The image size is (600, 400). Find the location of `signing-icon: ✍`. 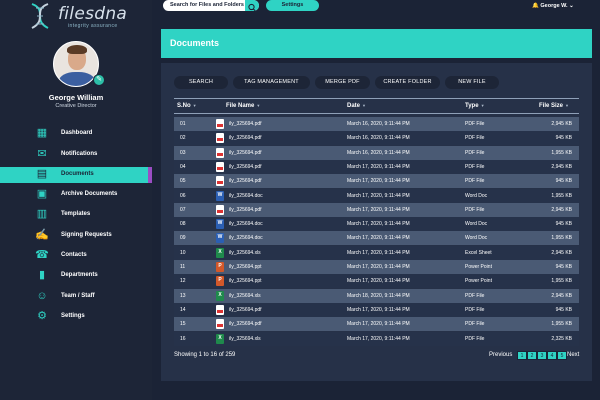

signing-icon: ✍ is located at coordinates (42, 235).